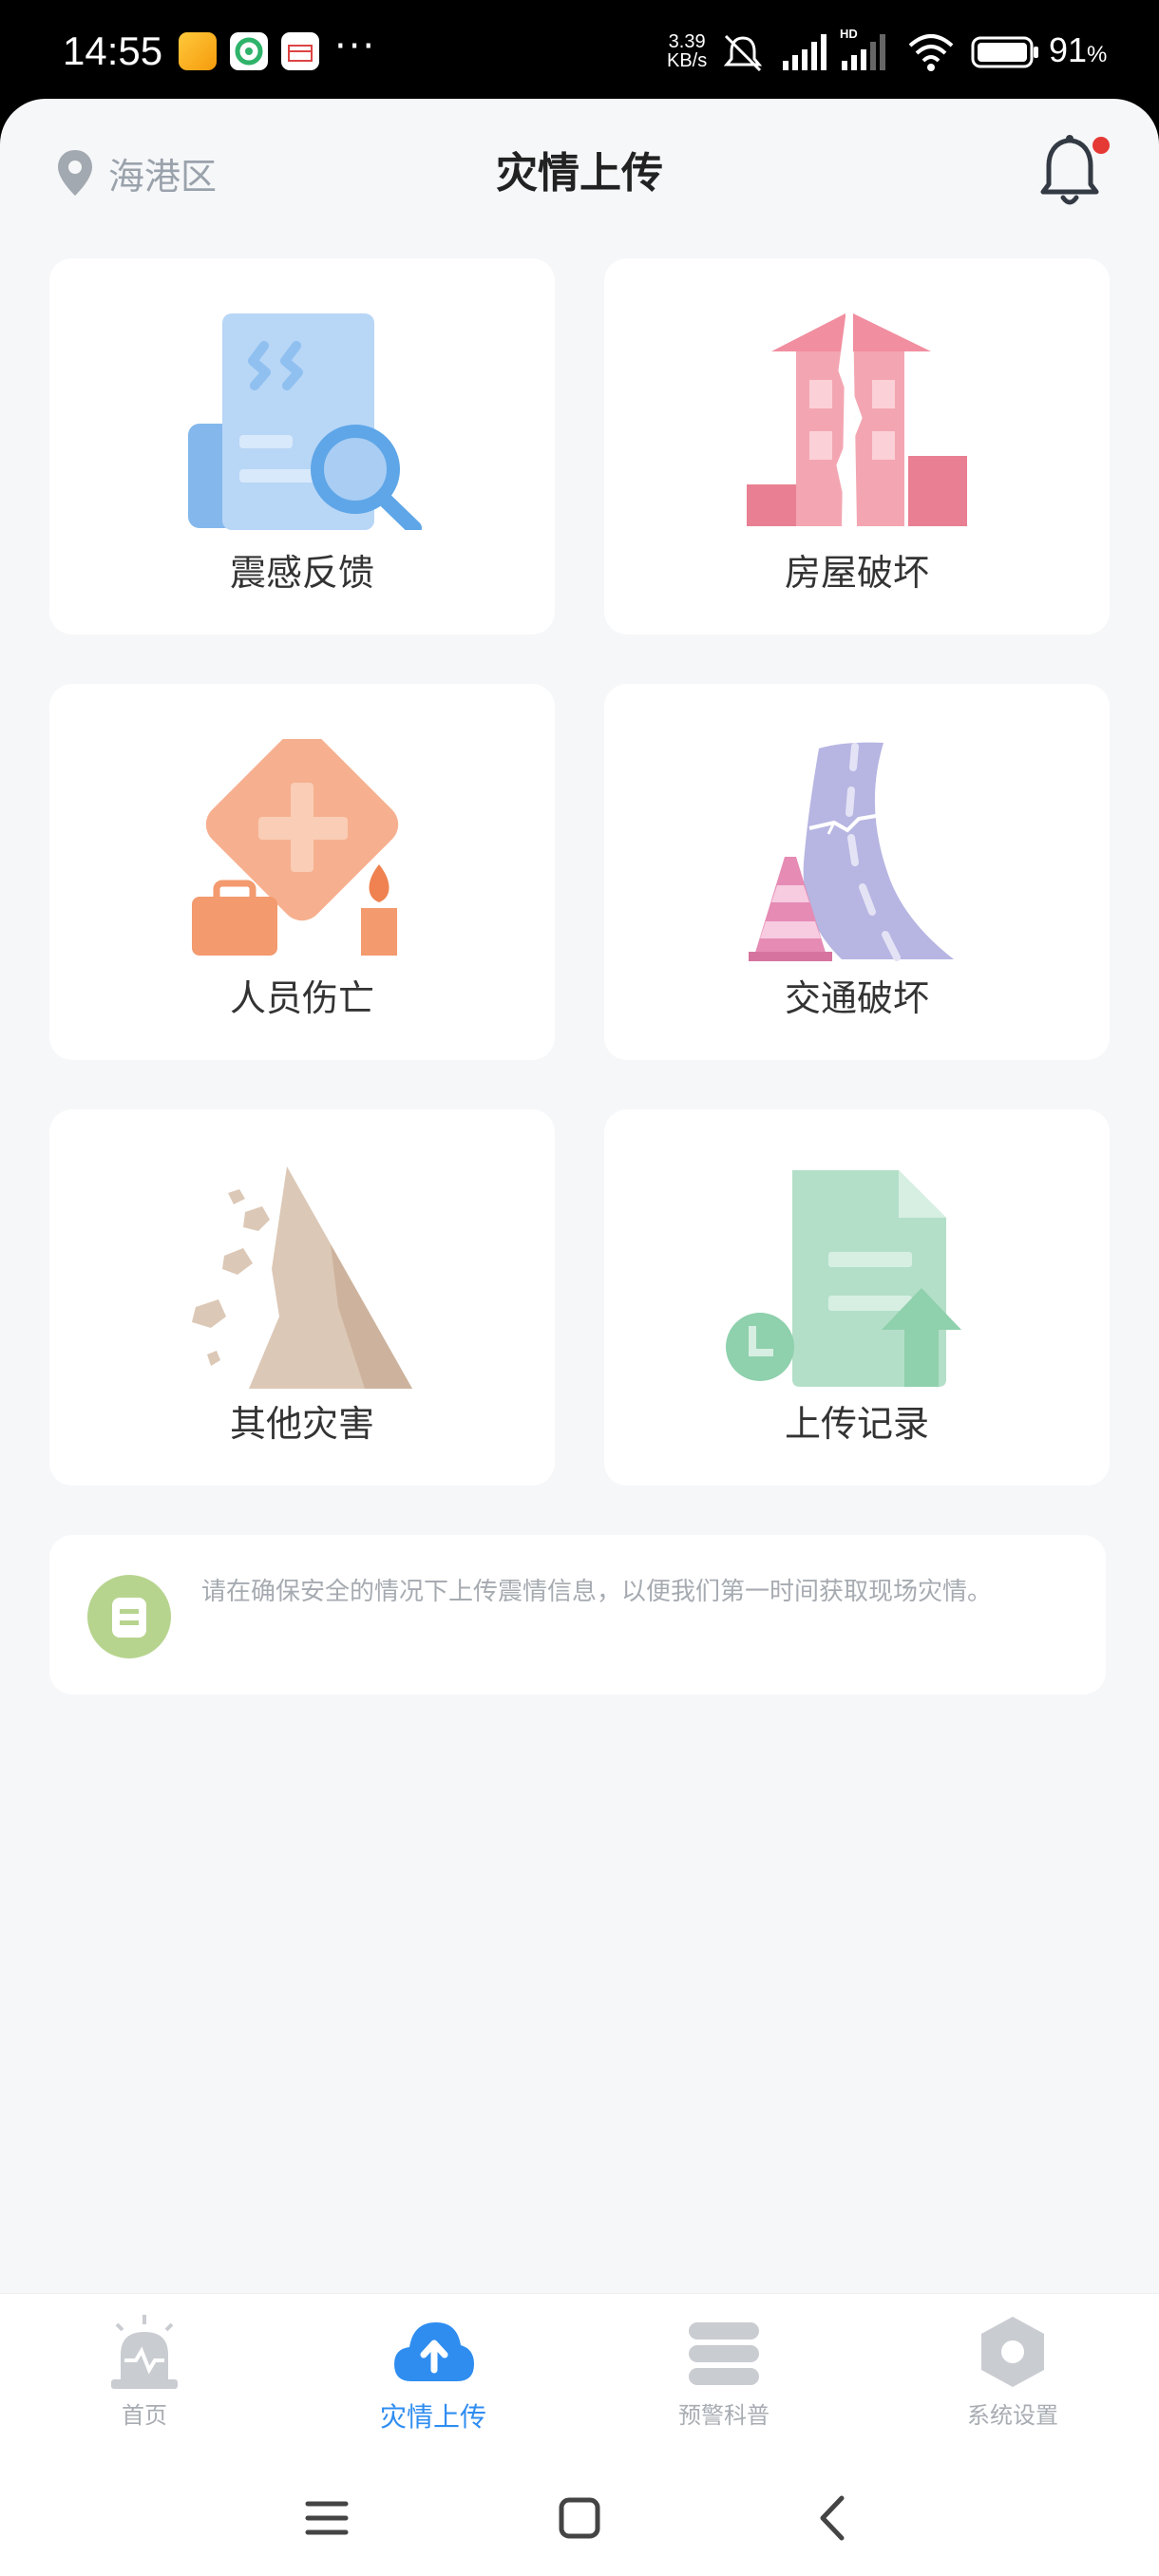  I want to click on card-label: 震感反馈, so click(301, 573).